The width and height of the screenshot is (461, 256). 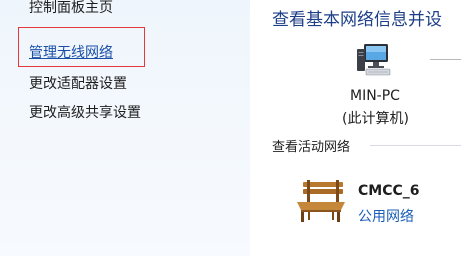 What do you see at coordinates (71, 8) in the screenshot?
I see `sidebar-home-link: 控制面板主页` at bounding box center [71, 8].